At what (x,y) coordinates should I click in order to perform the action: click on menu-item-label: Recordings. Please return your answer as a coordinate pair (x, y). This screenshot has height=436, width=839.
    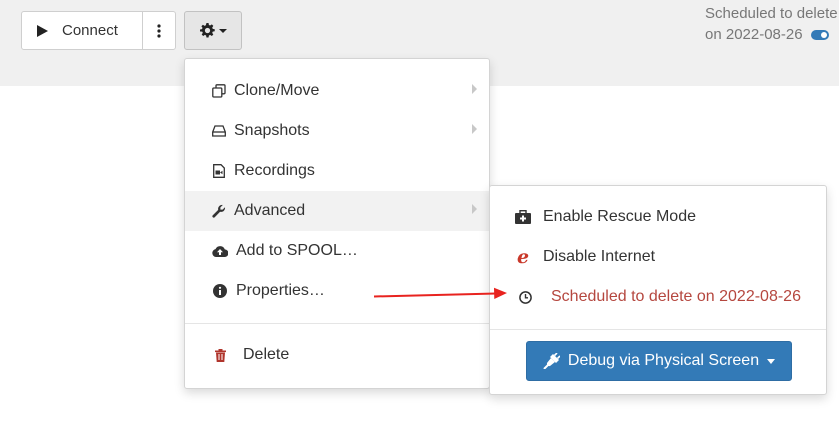
    Looking at the image, I should click on (274, 170).